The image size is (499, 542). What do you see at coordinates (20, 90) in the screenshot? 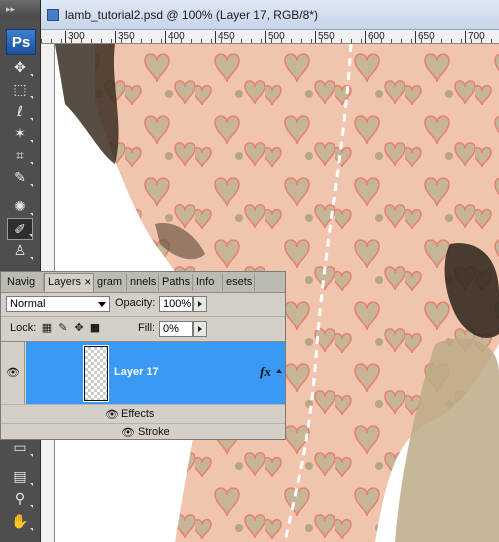
I see `marquee-tool-icon: ⬚` at bounding box center [20, 90].